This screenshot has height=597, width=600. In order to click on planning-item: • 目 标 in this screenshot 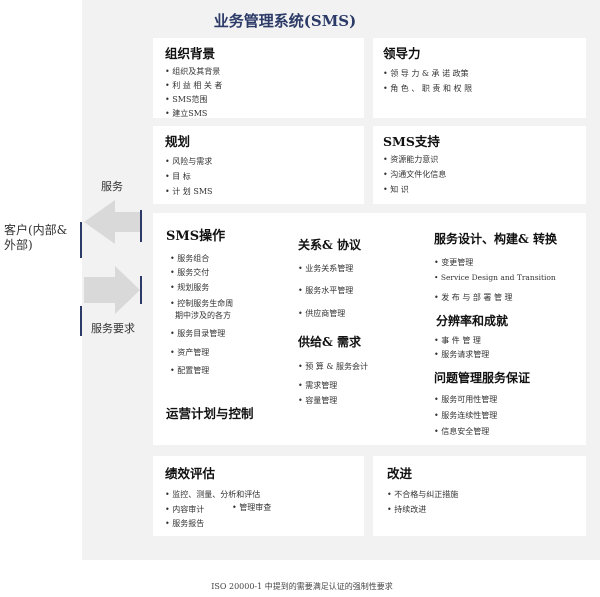, I will do `click(178, 176)`.